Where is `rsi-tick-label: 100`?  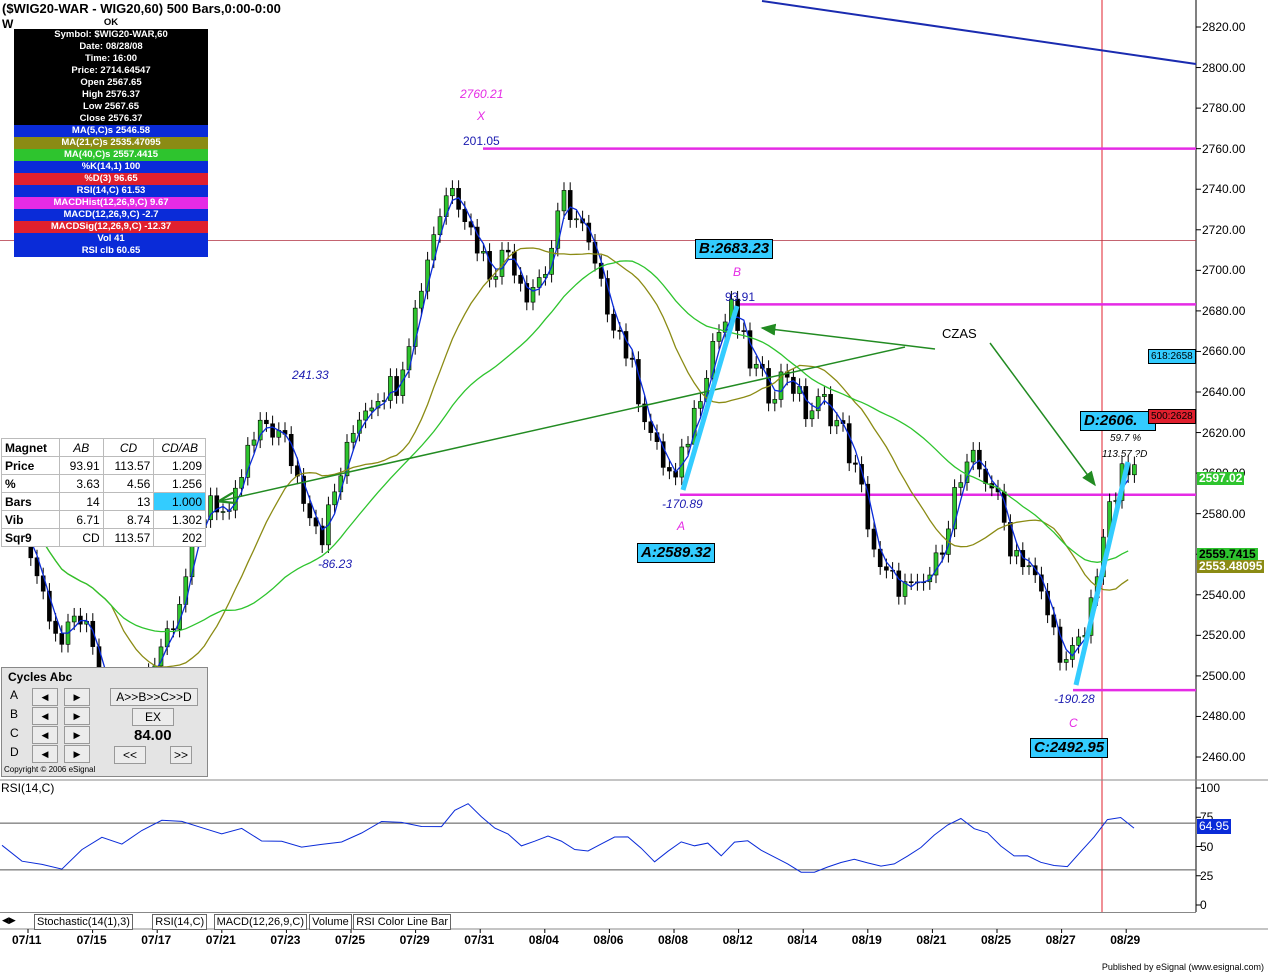 rsi-tick-label: 100 is located at coordinates (1210, 788).